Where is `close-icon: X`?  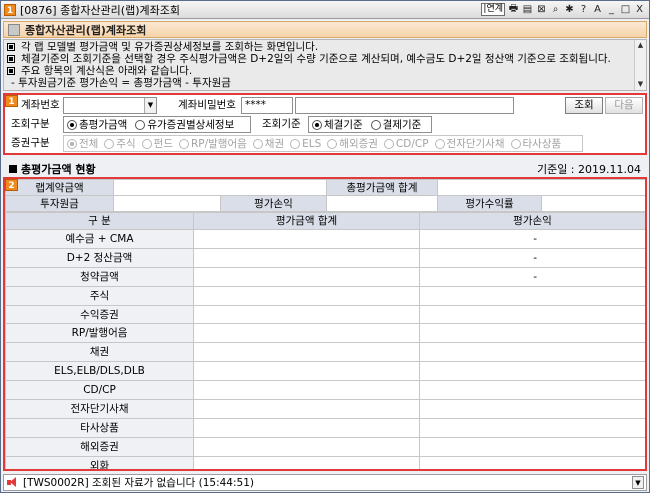
close-icon: X is located at coordinates (639, 9).